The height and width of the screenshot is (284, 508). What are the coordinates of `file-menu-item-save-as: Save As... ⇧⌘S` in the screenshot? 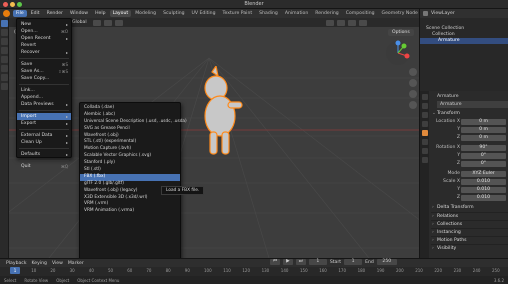 It's located at (44, 71).